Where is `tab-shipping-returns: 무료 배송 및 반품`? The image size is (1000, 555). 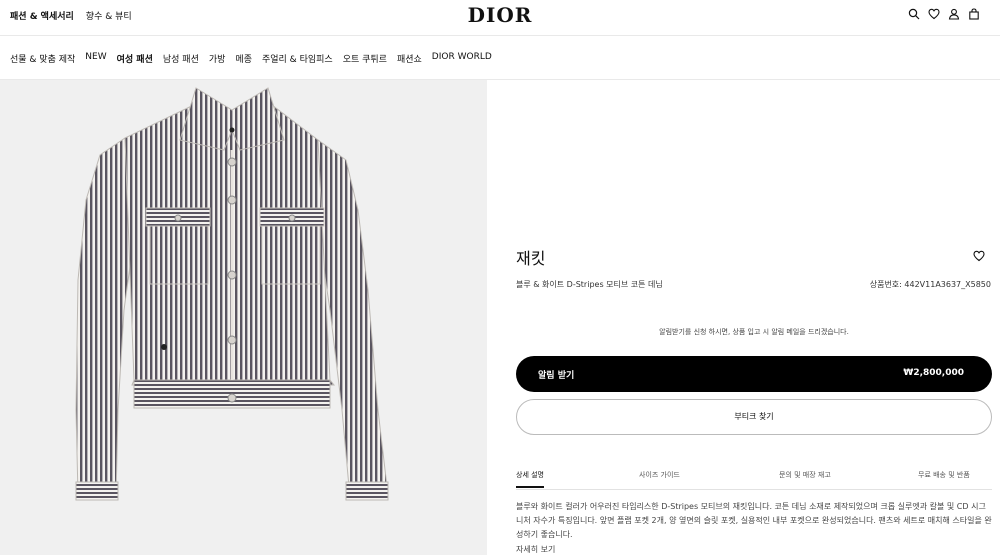 tab-shipping-returns: 무료 배송 및 반품 is located at coordinates (944, 475).